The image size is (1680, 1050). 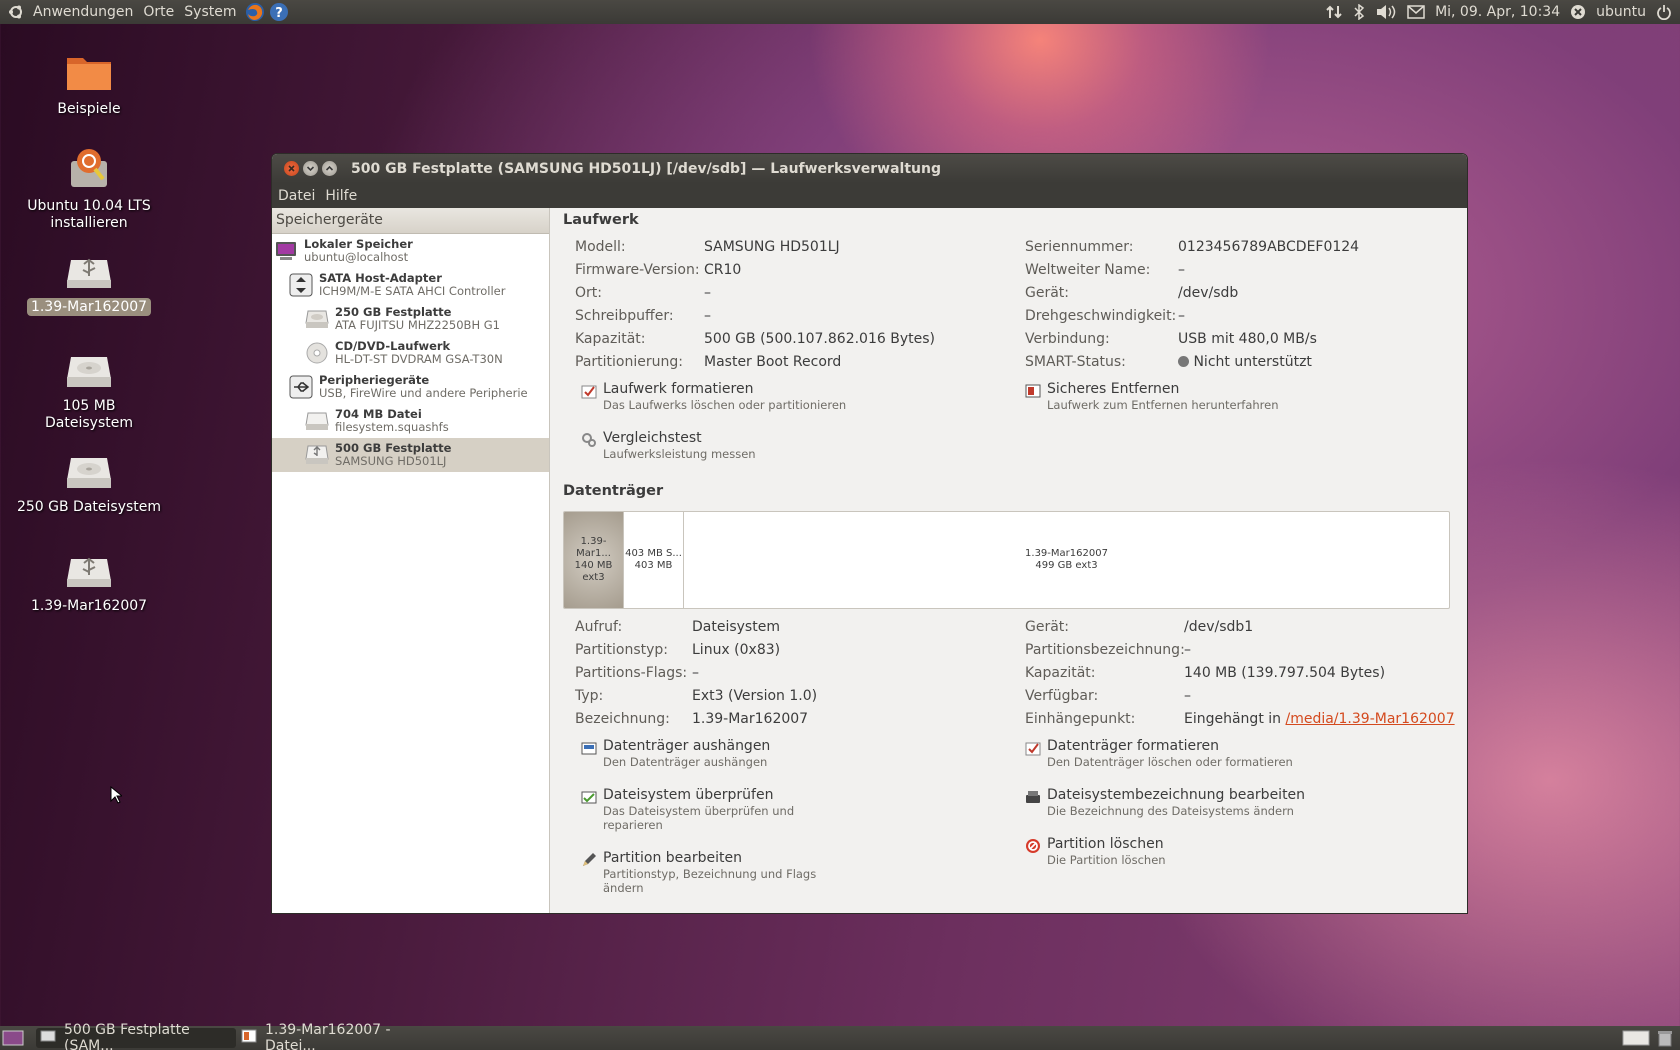 What do you see at coordinates (1181, 316) in the screenshot?
I see `drive-rotation: –` at bounding box center [1181, 316].